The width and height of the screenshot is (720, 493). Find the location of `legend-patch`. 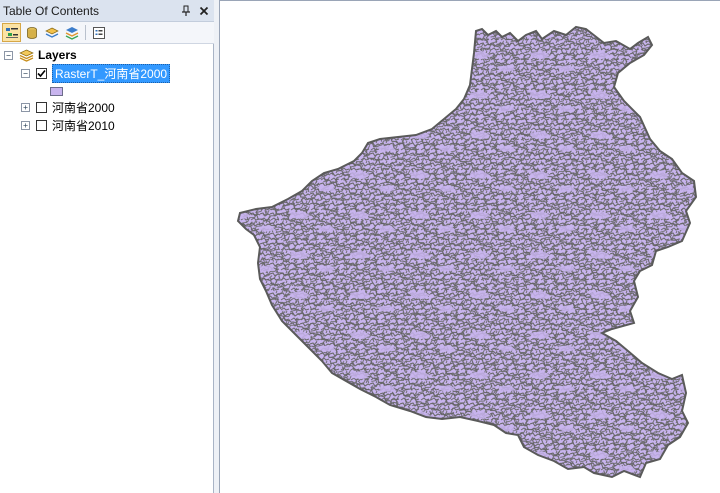

legend-patch is located at coordinates (56, 91).